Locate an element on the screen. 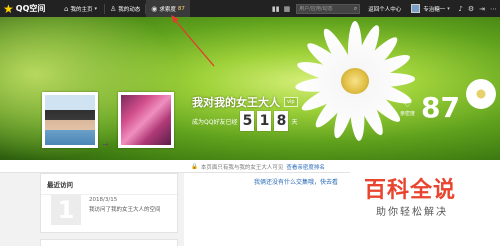 This screenshot has height=246, width=500. day-digit: 8 is located at coordinates (281, 121).